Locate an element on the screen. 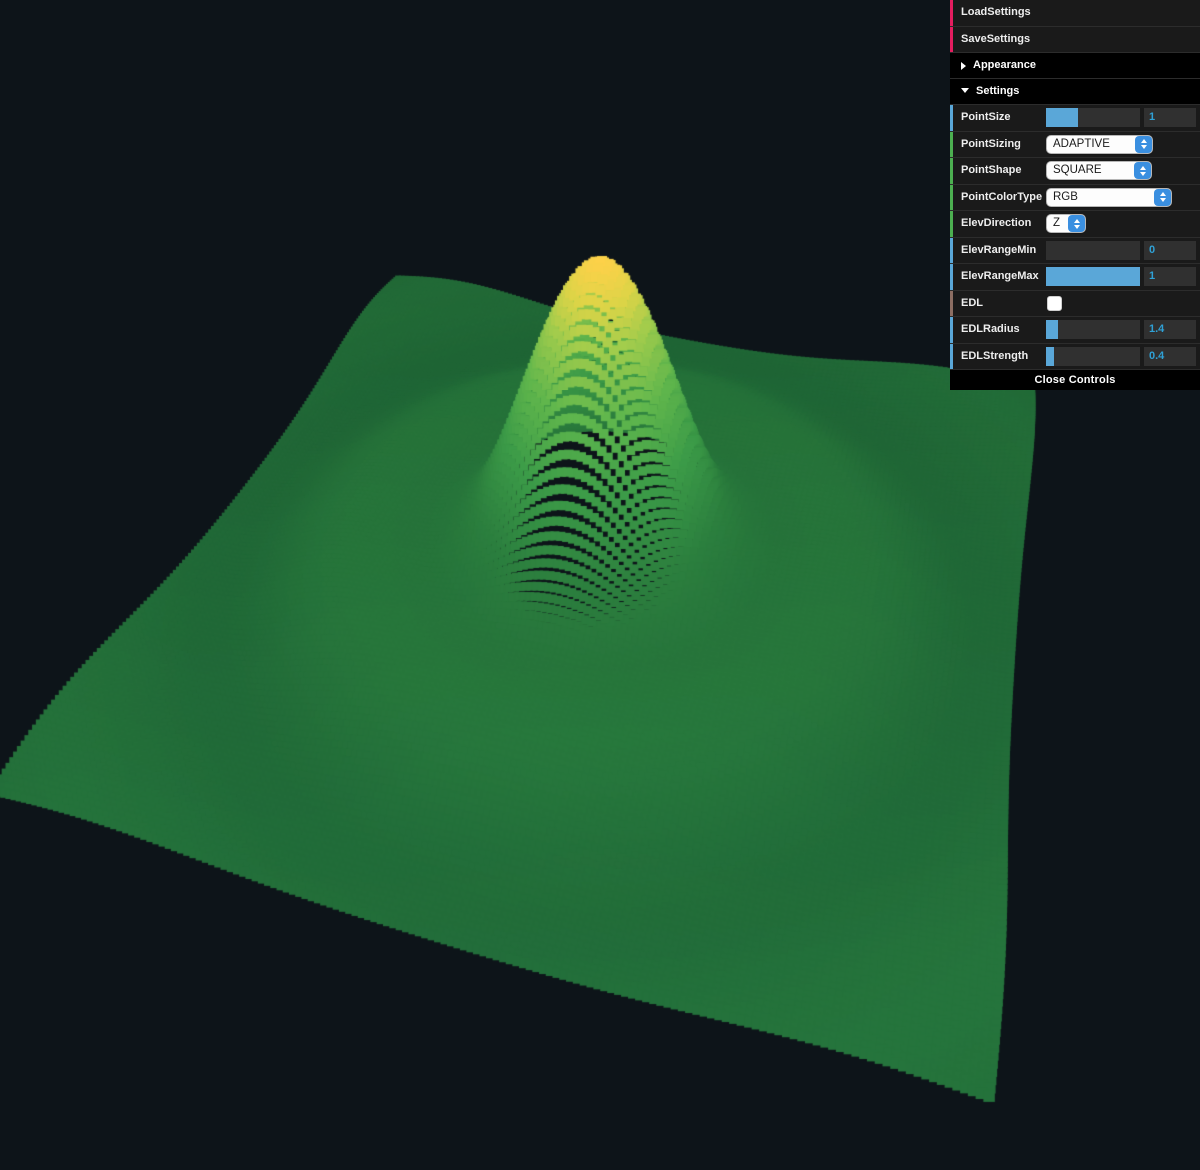 Image resolution: width=1200 pixels, height=1170 pixels. gui-control-pointsizing: PointSizing FIXEDATTENUATEDADAPTIVE is located at coordinates (1075, 144).